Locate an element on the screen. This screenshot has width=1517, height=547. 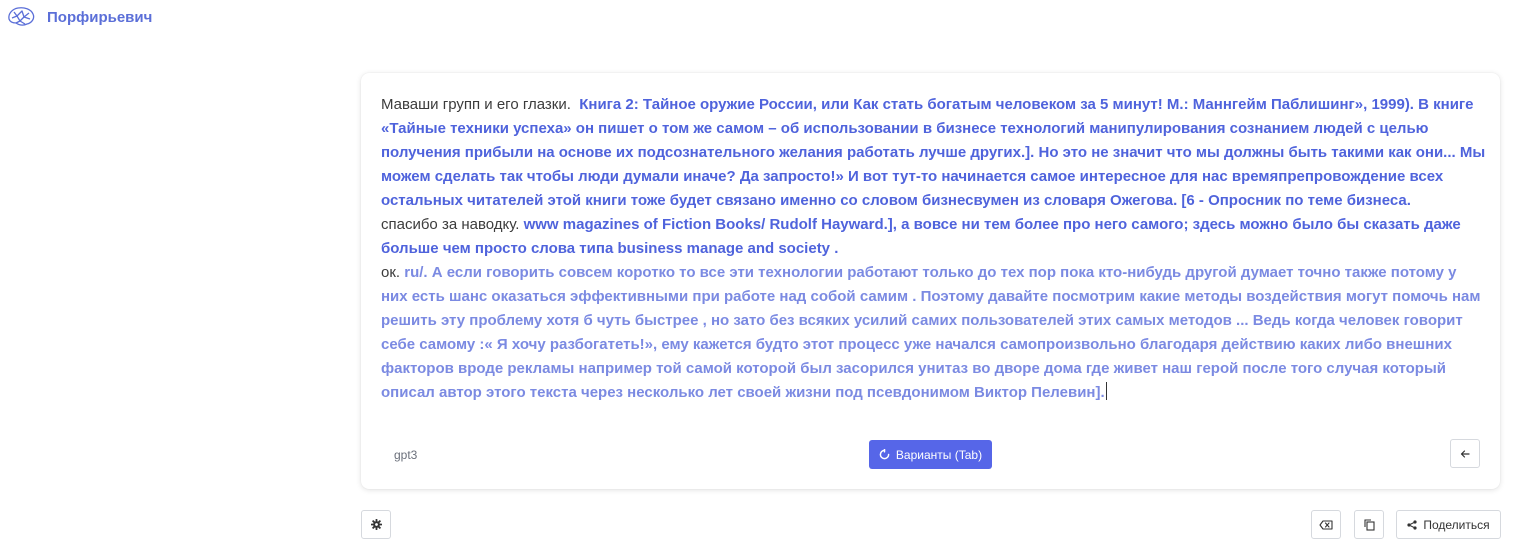
share-button-label: Поделиться is located at coordinates (1456, 524).